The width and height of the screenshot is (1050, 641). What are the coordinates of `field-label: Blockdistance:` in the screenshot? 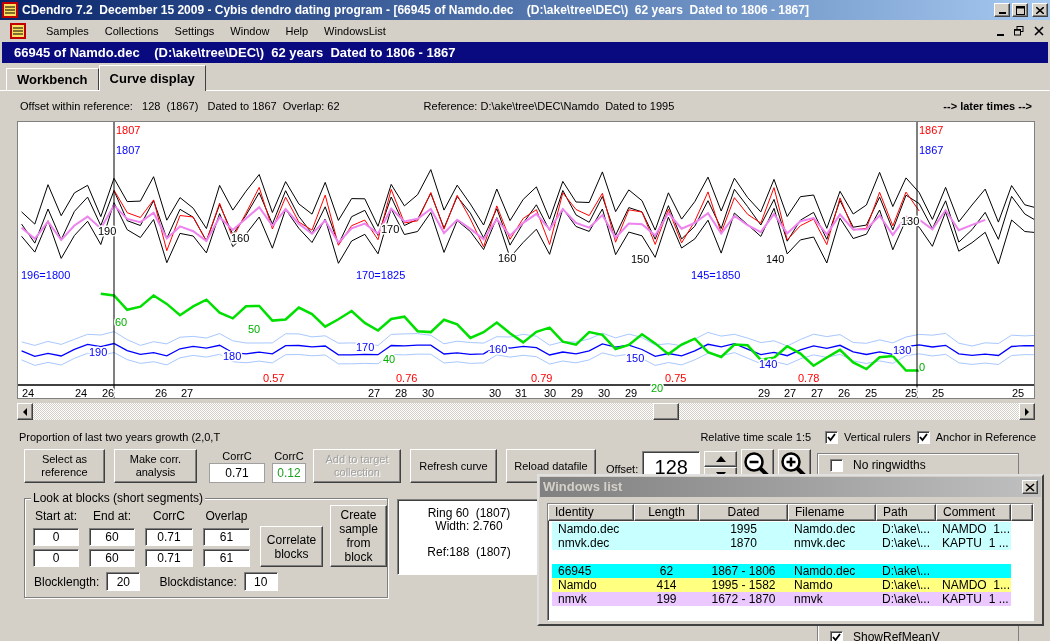 It's located at (198, 582).